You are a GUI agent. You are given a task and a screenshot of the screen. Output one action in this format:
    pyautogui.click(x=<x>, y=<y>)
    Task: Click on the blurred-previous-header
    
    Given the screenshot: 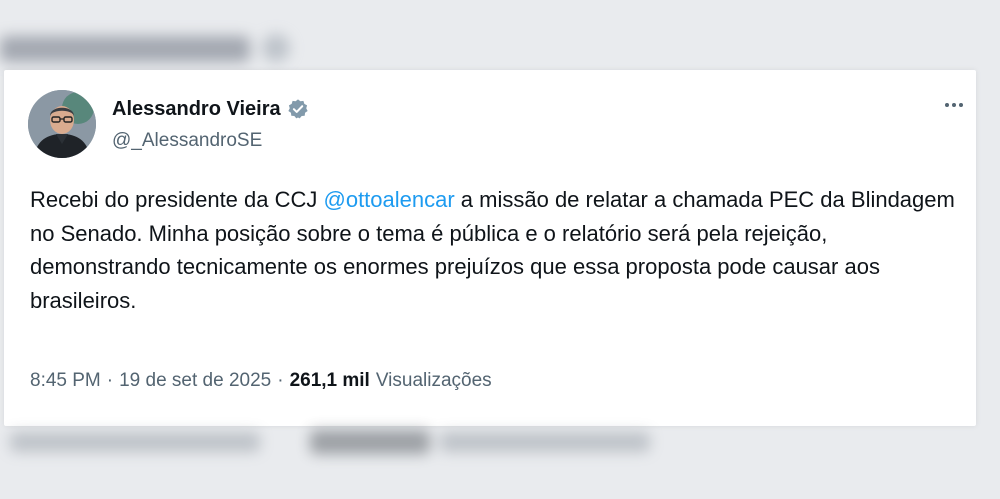 What is the action you would take?
    pyautogui.click(x=150, y=49)
    